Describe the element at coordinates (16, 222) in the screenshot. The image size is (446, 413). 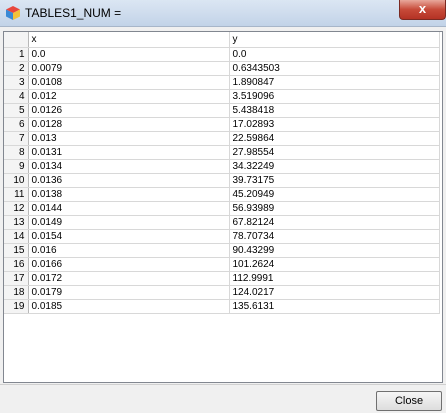
I see `row-number-cell: 13` at that location.